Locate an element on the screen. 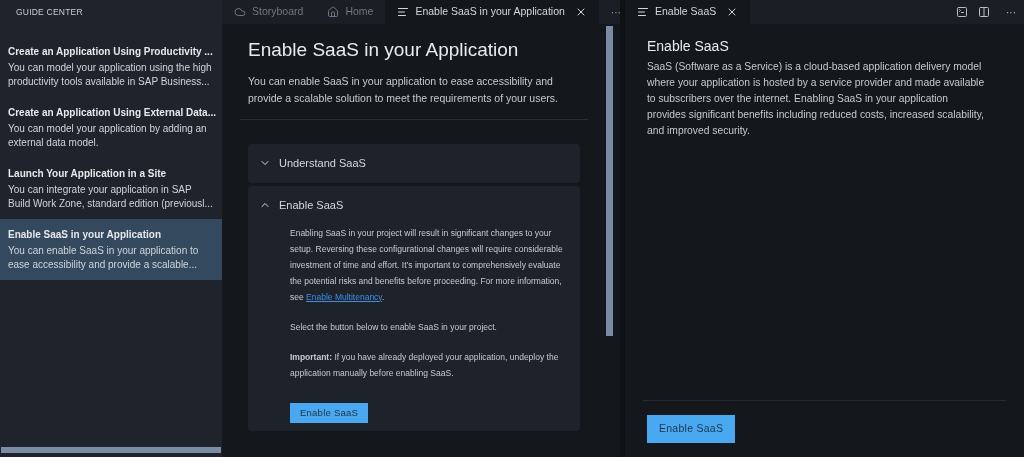 The height and width of the screenshot is (457, 1024). body-paragraph: Select the button below to enable SaaS in your project. is located at coordinates (394, 327).